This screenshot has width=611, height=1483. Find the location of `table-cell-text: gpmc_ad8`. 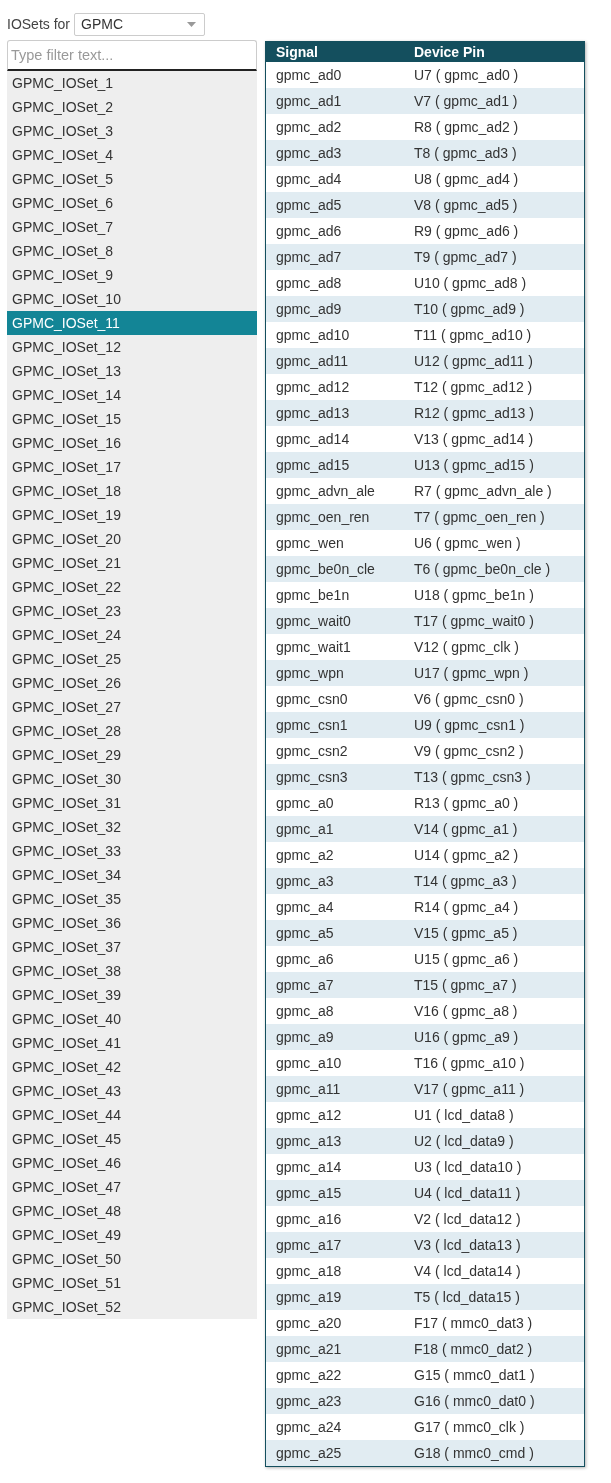

table-cell-text: gpmc_ad8 is located at coordinates (309, 283).